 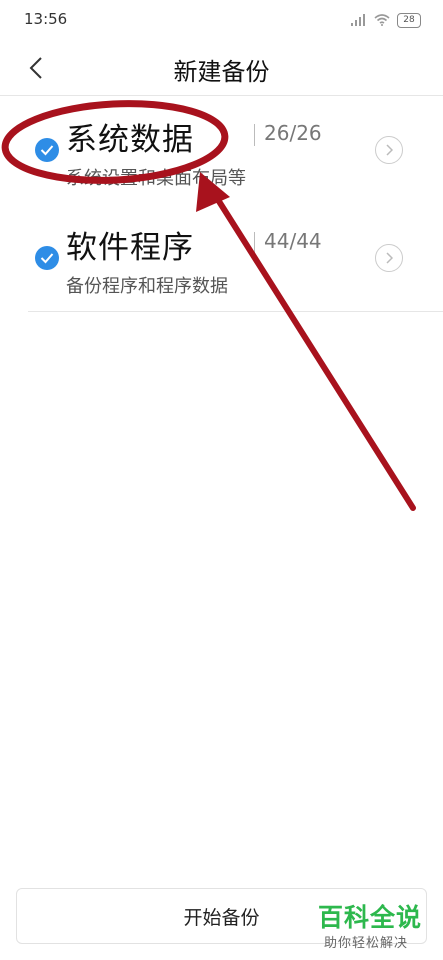 I want to click on item-title: 软件程序, so click(x=130, y=248).